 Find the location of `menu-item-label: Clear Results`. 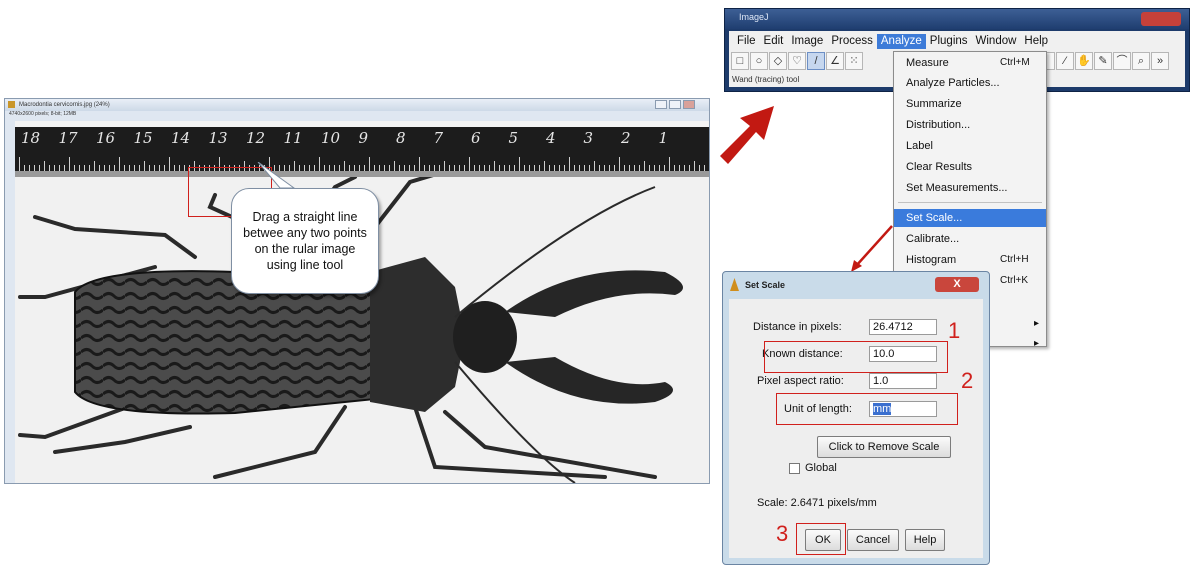

menu-item-label: Clear Results is located at coordinates (939, 167).